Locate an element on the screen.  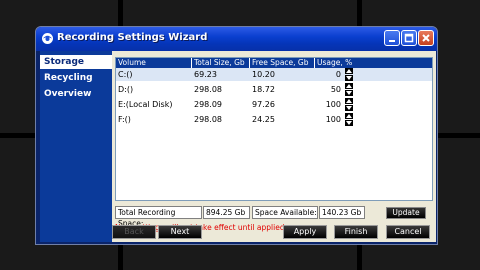
table-row: C:() 69.23 10.20 0 is located at coordinates (274, 74).